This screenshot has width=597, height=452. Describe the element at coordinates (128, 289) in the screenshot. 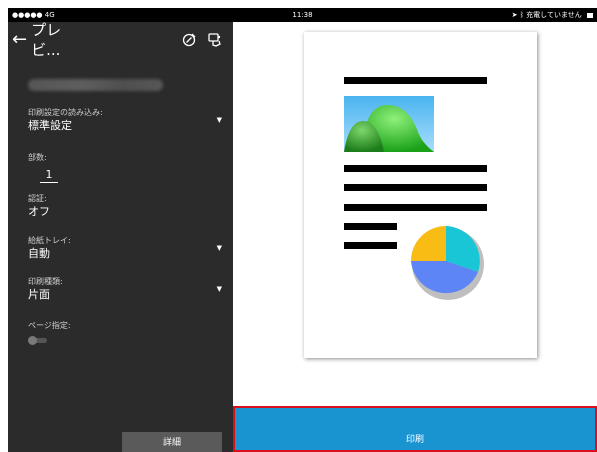

I see `print-type-setting: 印刷種類: 片面 ▼` at that location.